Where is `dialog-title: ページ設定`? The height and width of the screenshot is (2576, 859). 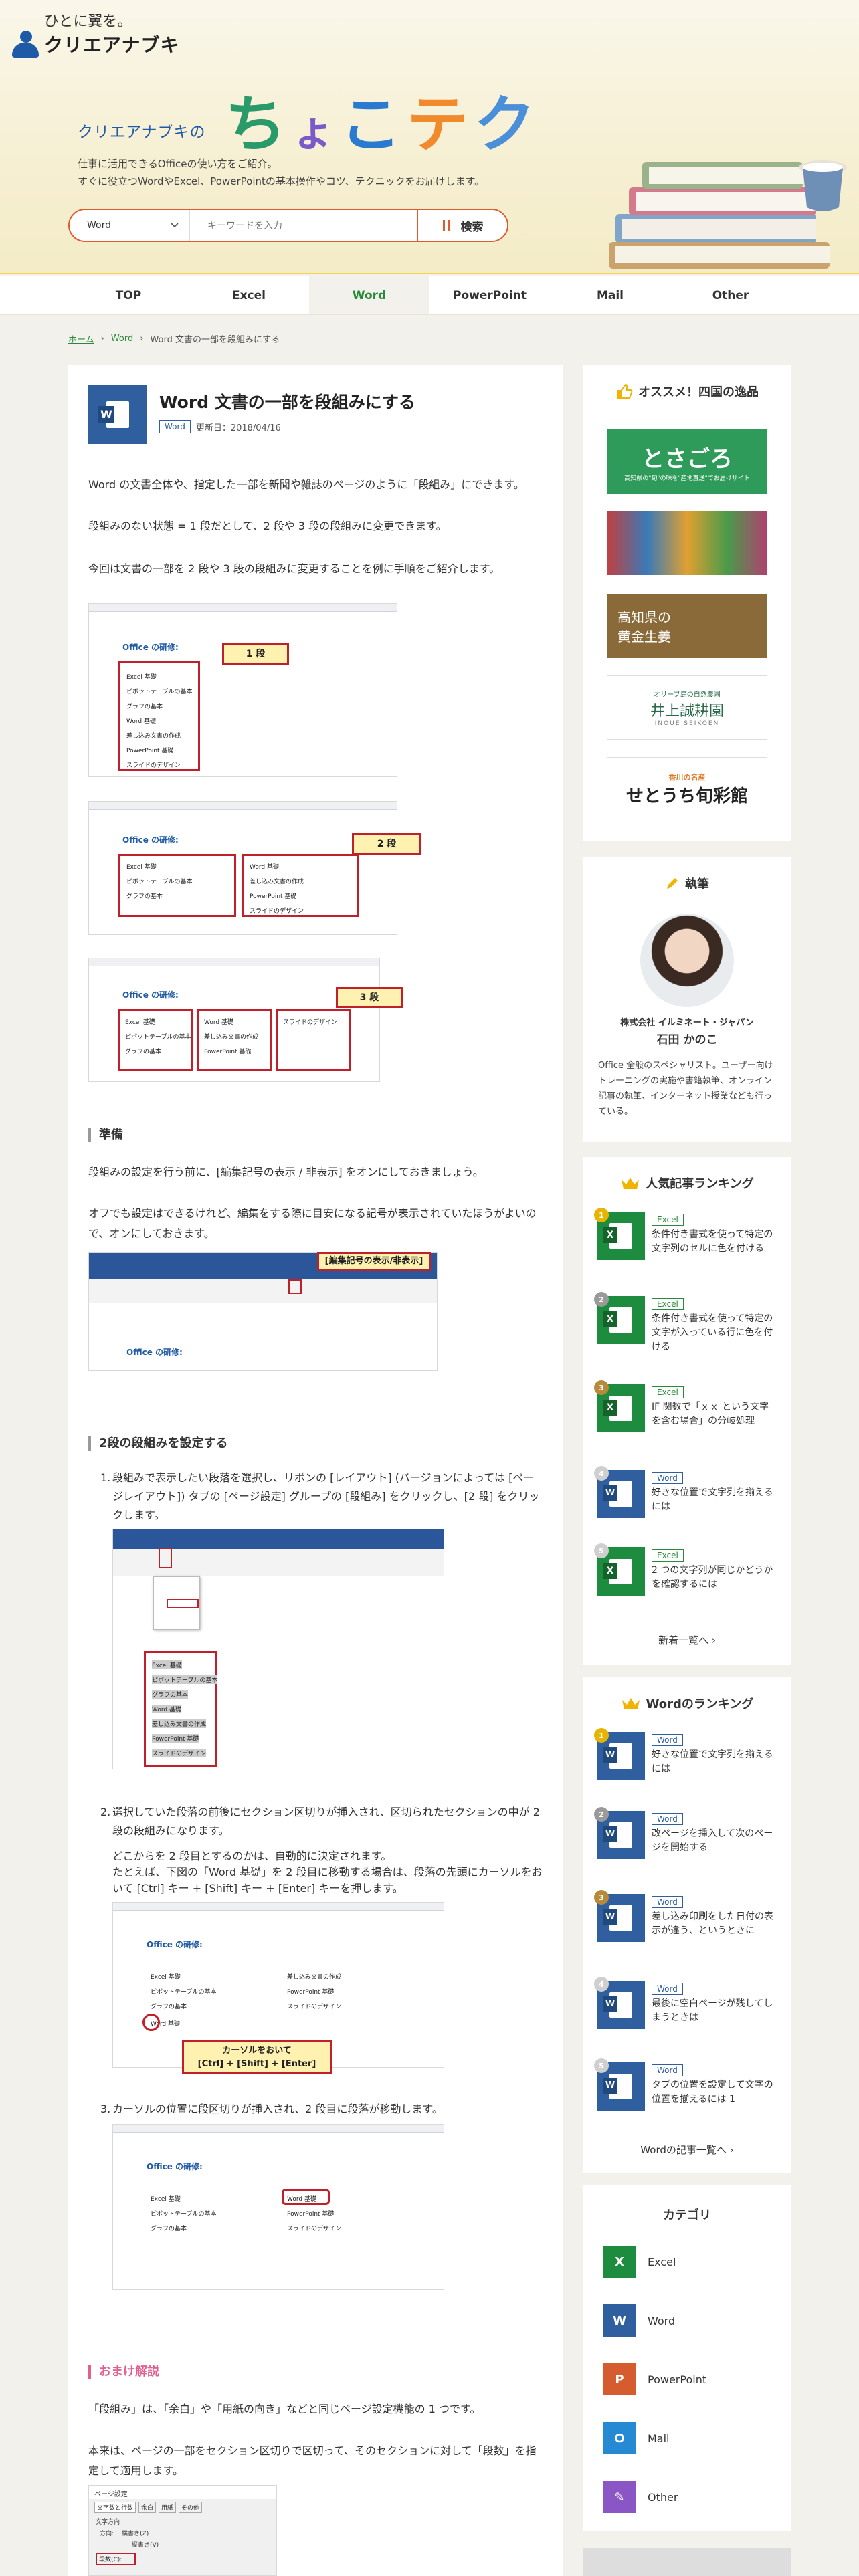 dialog-title: ページ設定 is located at coordinates (182, 2492).